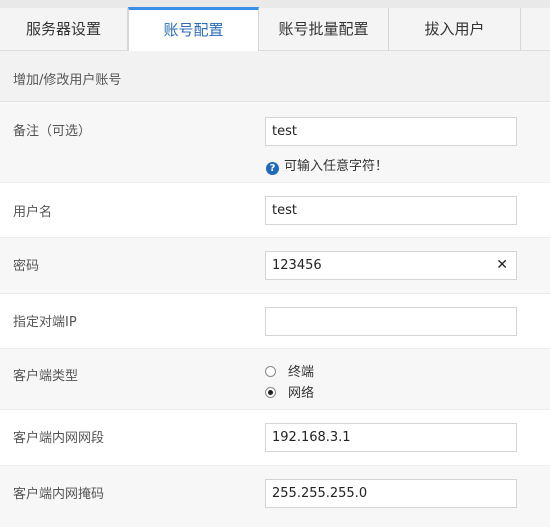 Image resolution: width=550 pixels, height=527 pixels. I want to click on tab-server-settings: 服务器设置, so click(64, 29).